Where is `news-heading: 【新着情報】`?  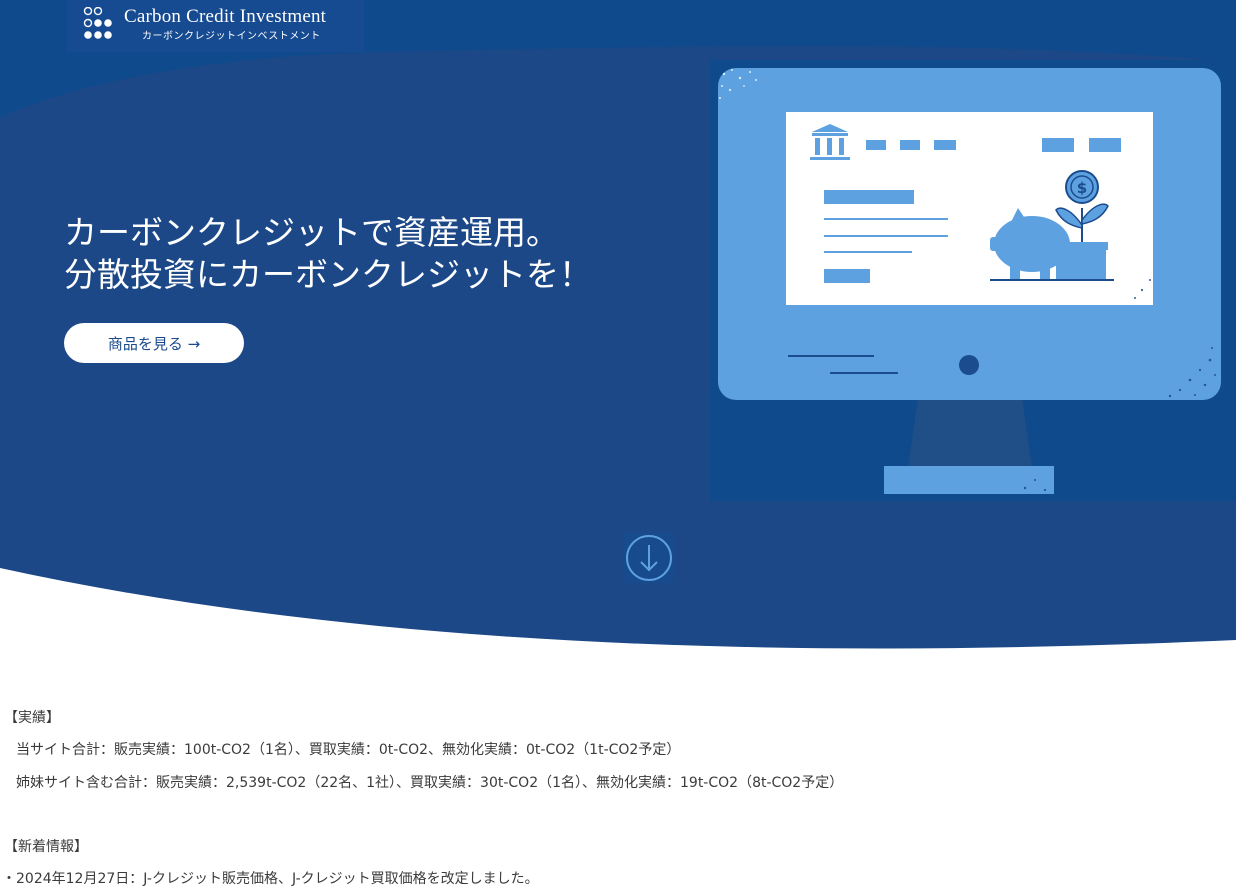 news-heading: 【新着情報】 is located at coordinates (46, 847).